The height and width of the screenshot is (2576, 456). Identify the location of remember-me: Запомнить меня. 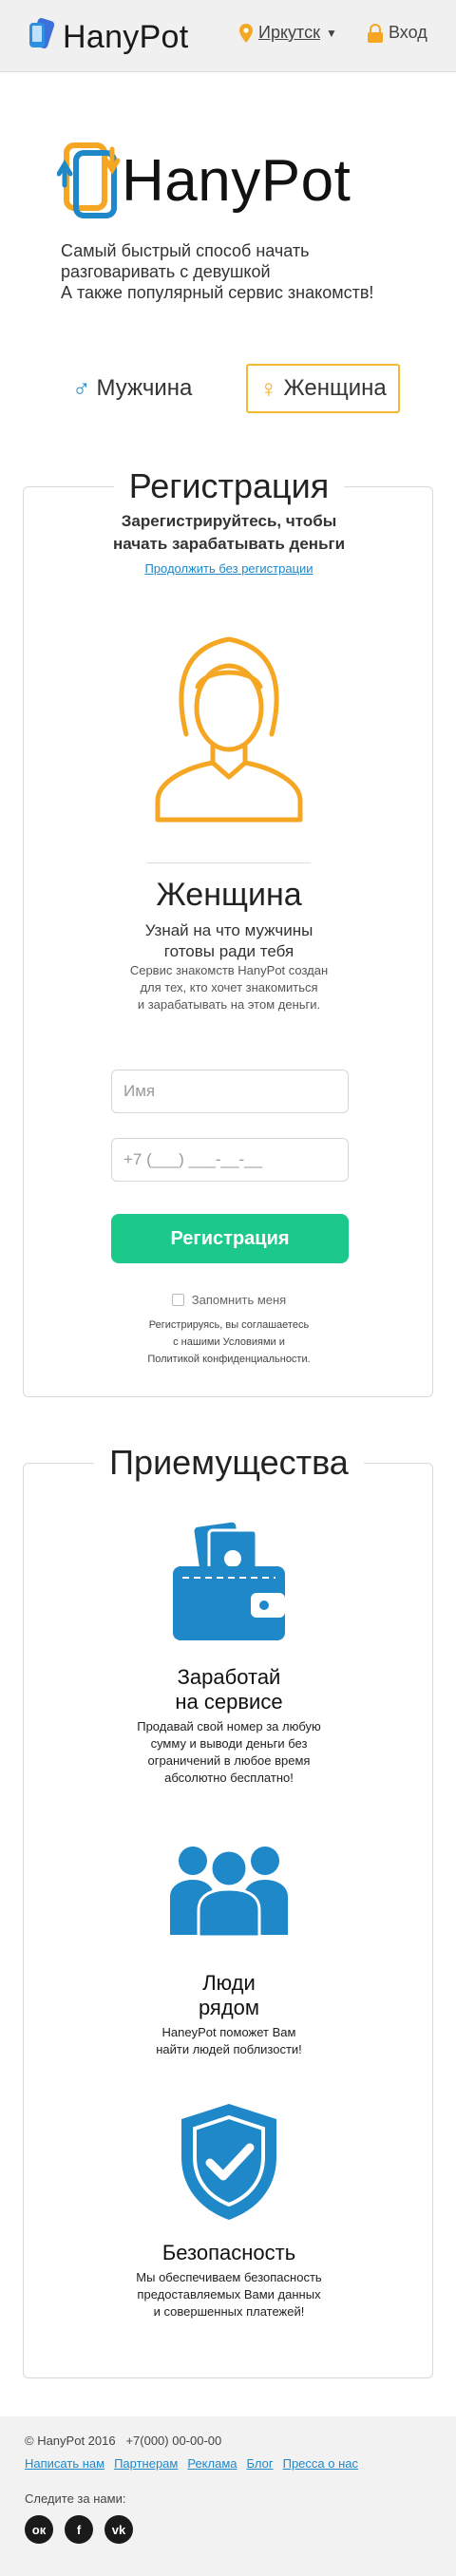
(229, 1300).